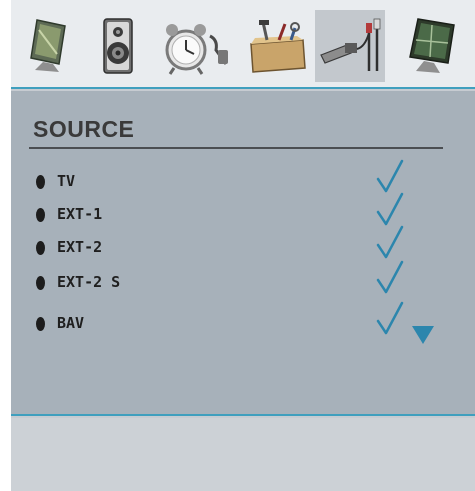 The image size is (475, 491). What do you see at coordinates (84, 129) in the screenshot?
I see `page-title: SOURCE` at bounding box center [84, 129].